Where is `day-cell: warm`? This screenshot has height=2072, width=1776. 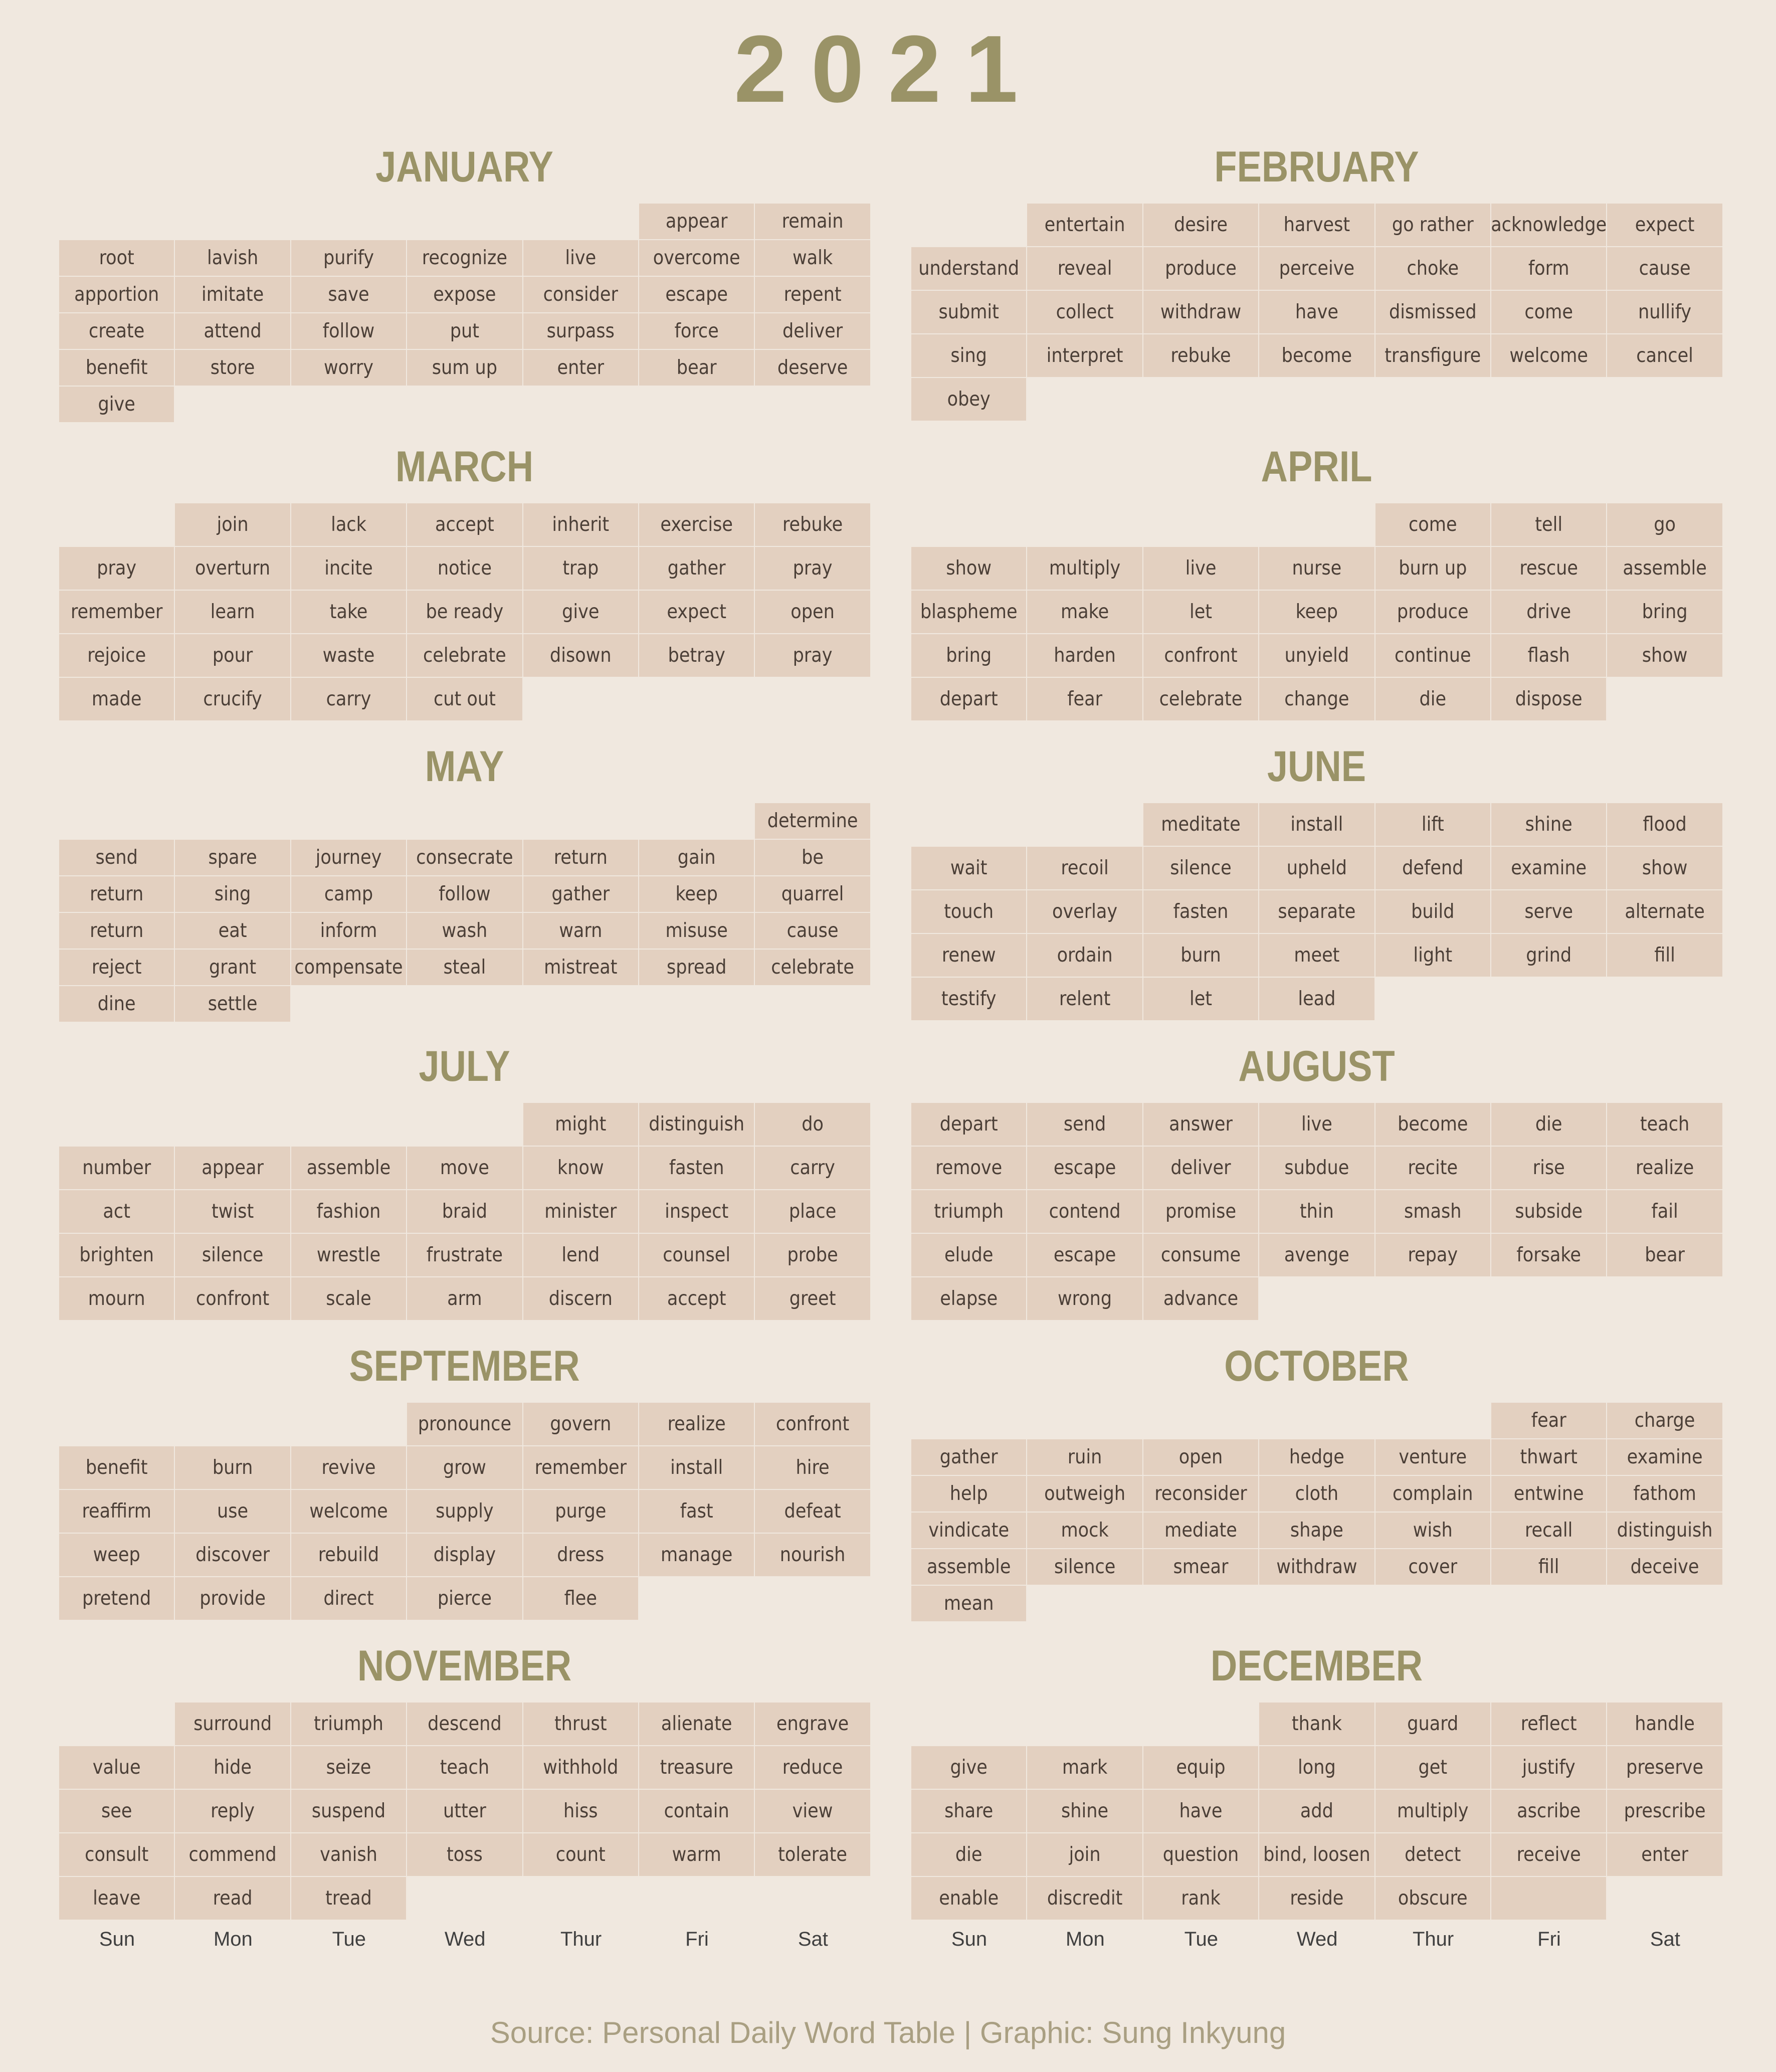
day-cell: warm is located at coordinates (696, 1854).